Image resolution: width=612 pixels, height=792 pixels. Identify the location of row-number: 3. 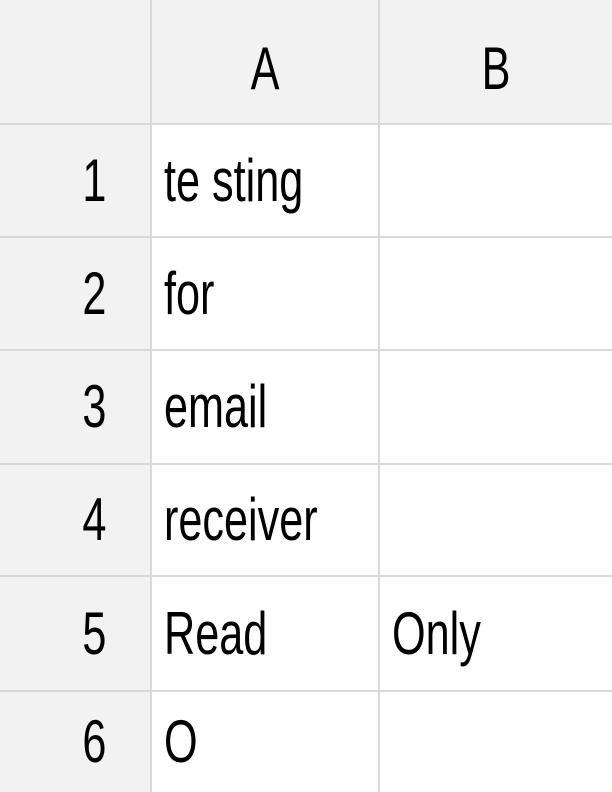
(93, 406).